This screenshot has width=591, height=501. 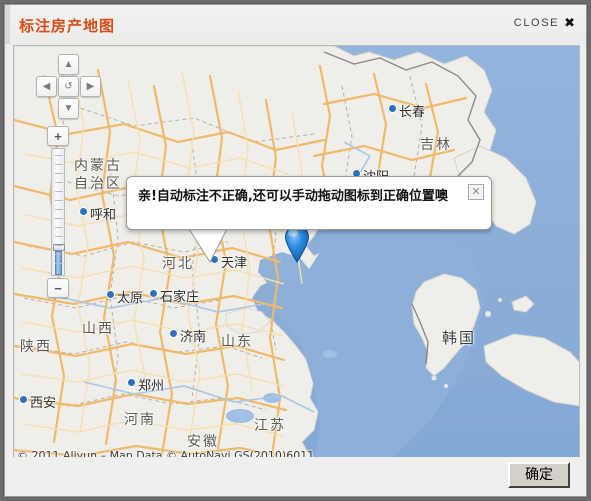 What do you see at coordinates (293, 196) in the screenshot?
I see `callout-message: 亲!自动标注不正确,还可以手动拖动图标到正确位置噢` at bounding box center [293, 196].